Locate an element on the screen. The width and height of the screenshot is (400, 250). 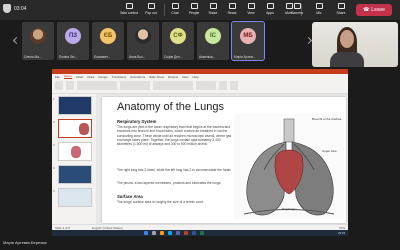
taskbar-clock: 23:15 is located at coordinates (341, 233).